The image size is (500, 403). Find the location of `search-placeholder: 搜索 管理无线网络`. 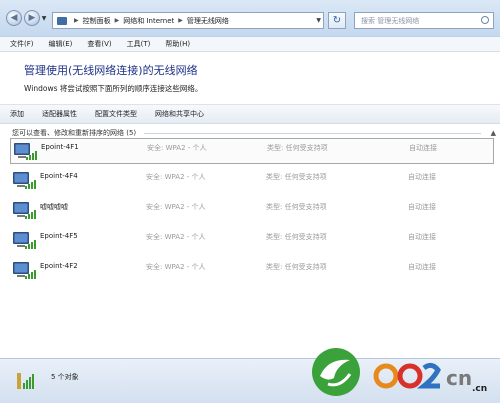

search-placeholder: 搜索 管理无线网络 is located at coordinates (390, 20).